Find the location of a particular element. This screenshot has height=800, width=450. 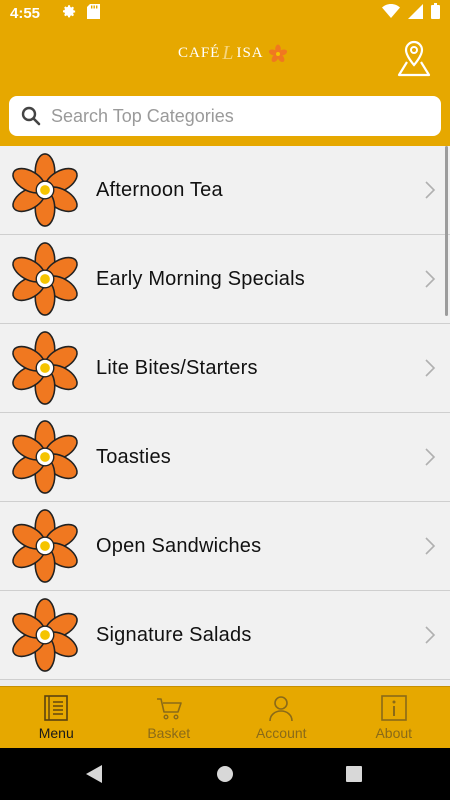

back-button is located at coordinates (94, 776).